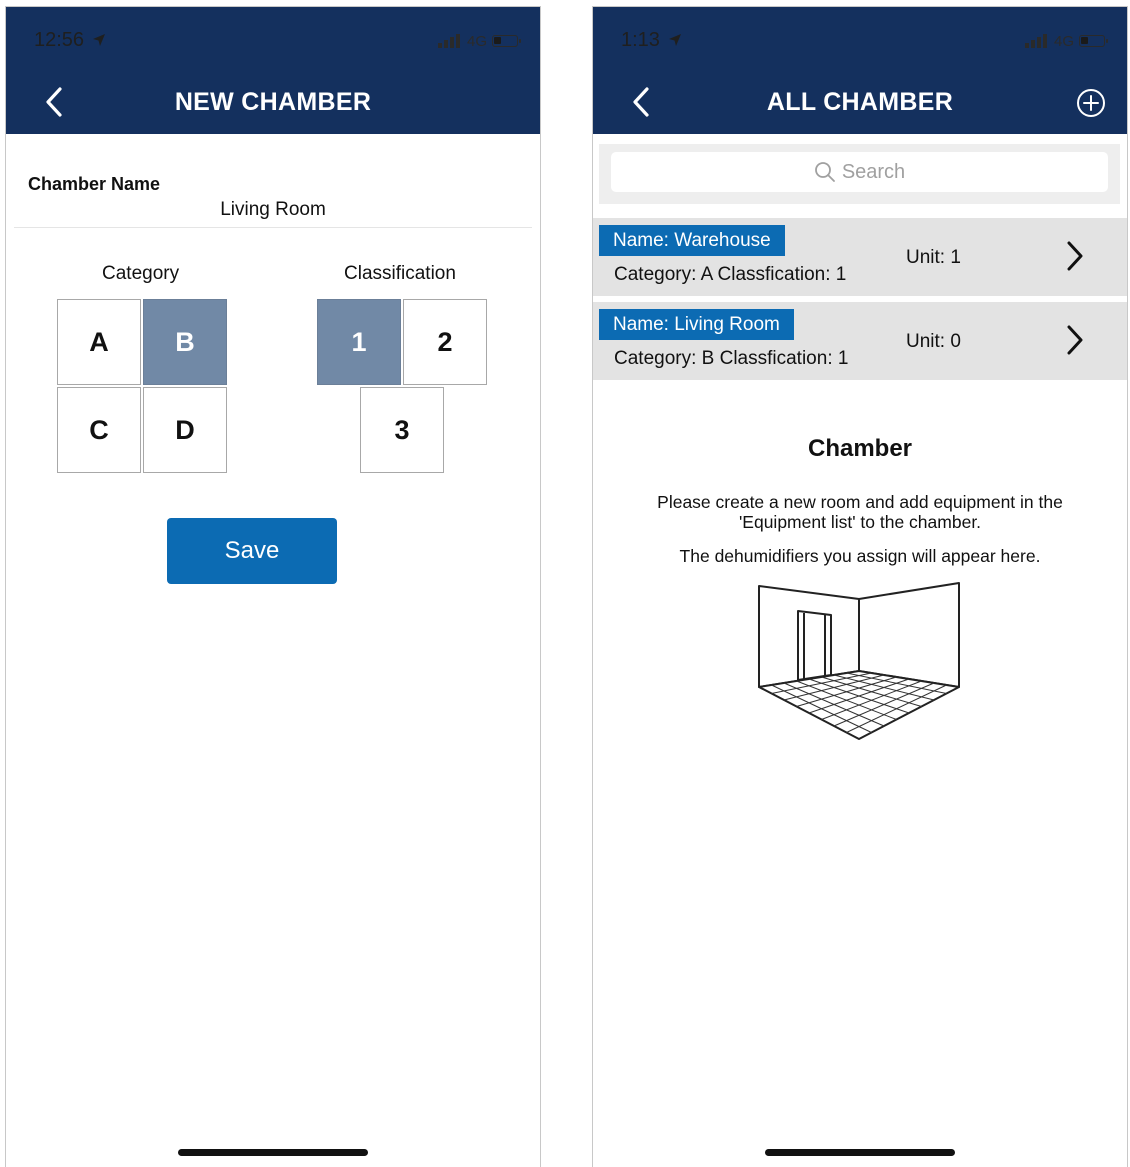 This screenshot has height=1167, width=1130. Describe the element at coordinates (873, 171) in the screenshot. I see `search-placeholder: Search` at that location.